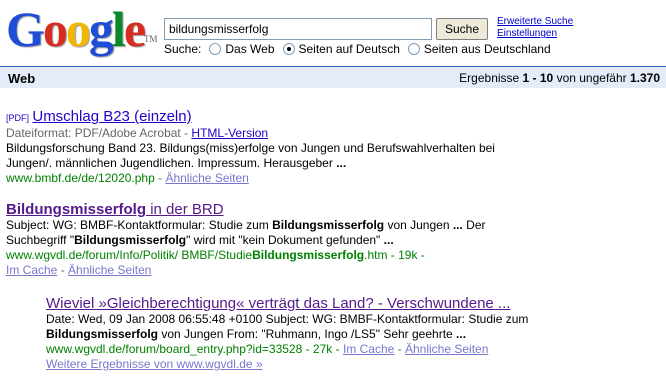  I want to click on radio-web, so click(215, 49).